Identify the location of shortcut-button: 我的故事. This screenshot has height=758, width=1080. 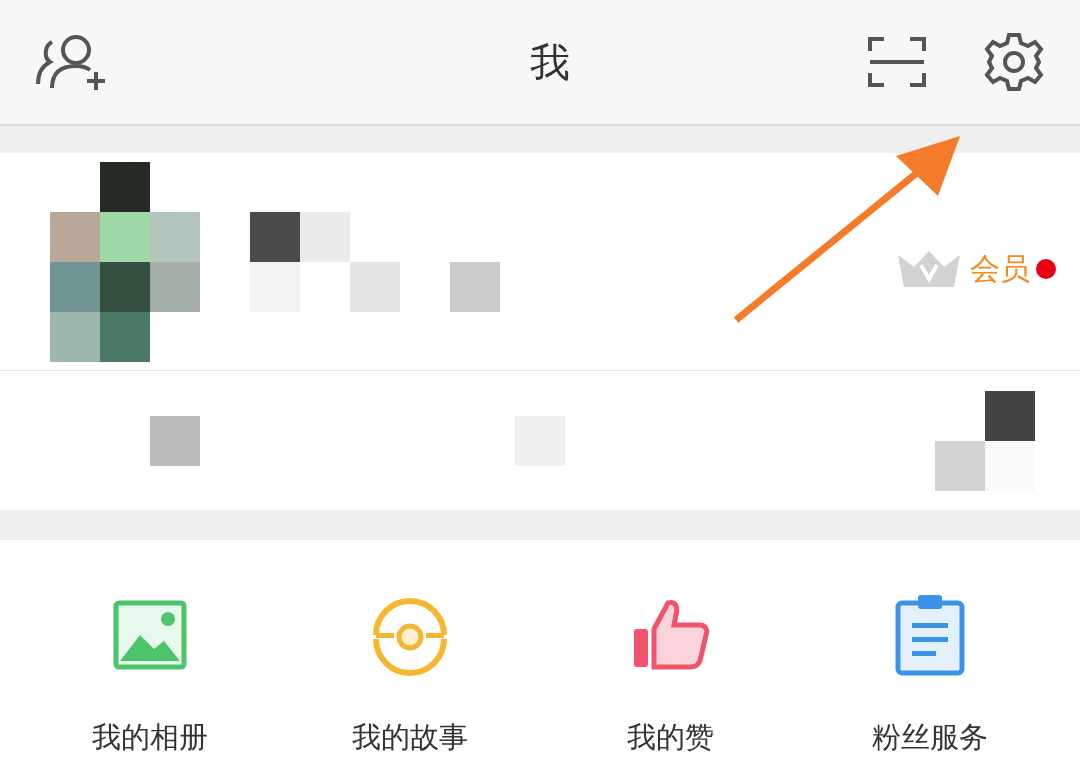
(410, 675).